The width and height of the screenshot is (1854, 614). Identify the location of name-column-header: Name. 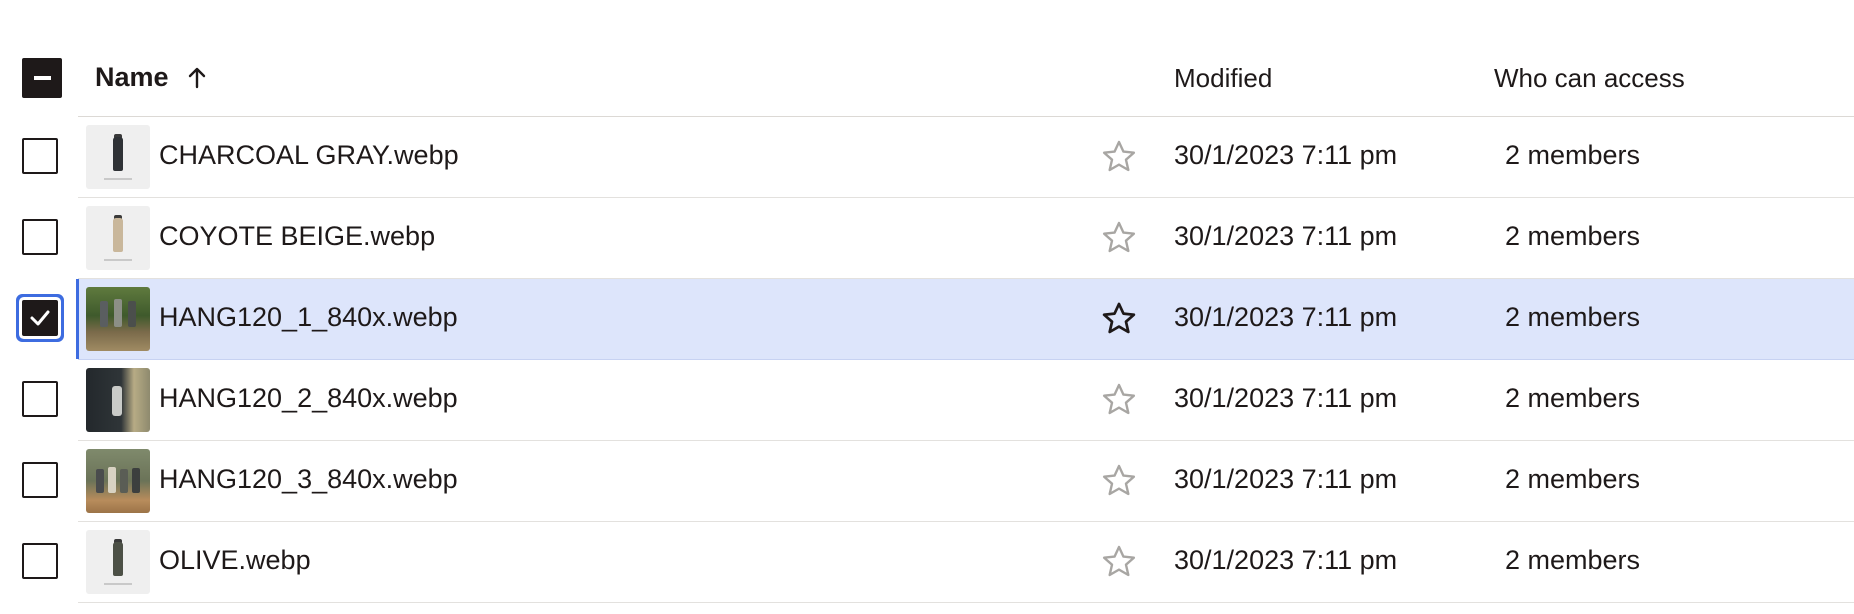
(151, 77).